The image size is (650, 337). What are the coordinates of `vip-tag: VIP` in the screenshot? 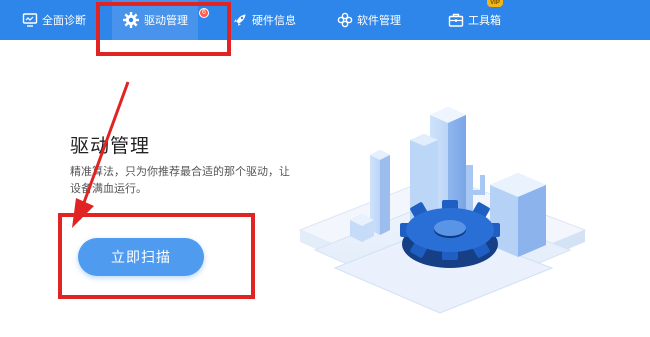 It's located at (495, 3).